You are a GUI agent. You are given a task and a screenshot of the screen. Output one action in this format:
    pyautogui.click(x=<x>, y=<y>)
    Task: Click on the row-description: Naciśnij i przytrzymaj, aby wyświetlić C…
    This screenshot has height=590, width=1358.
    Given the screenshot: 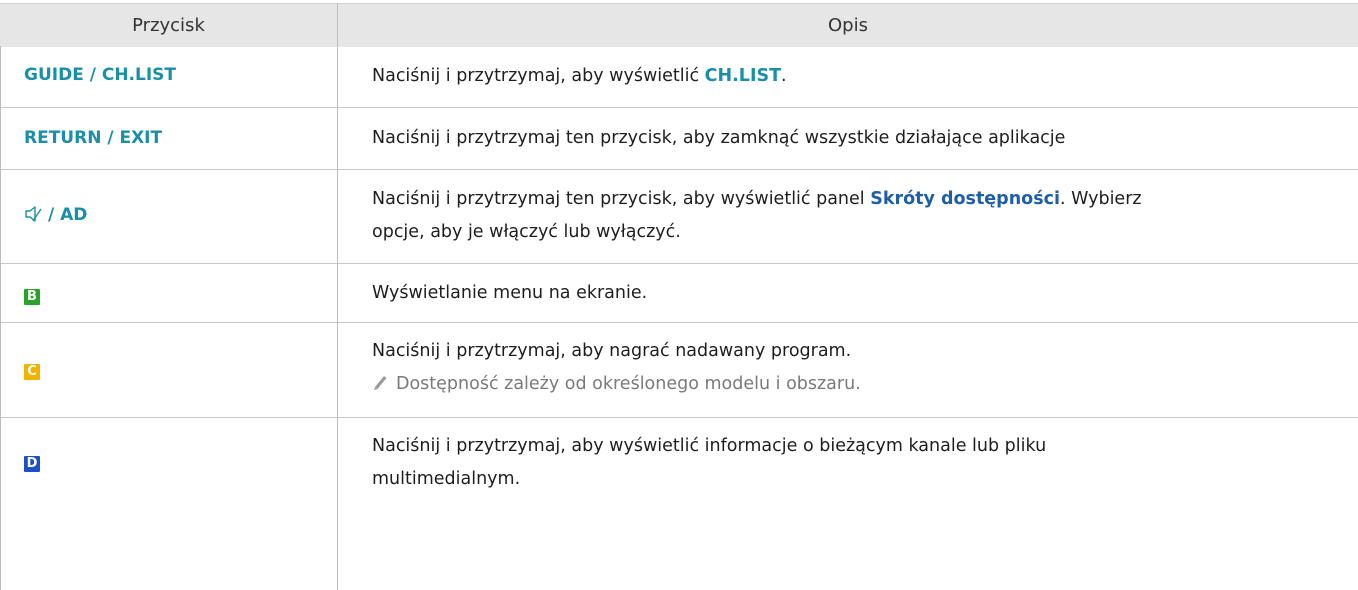 What is the action you would take?
    pyautogui.click(x=579, y=76)
    